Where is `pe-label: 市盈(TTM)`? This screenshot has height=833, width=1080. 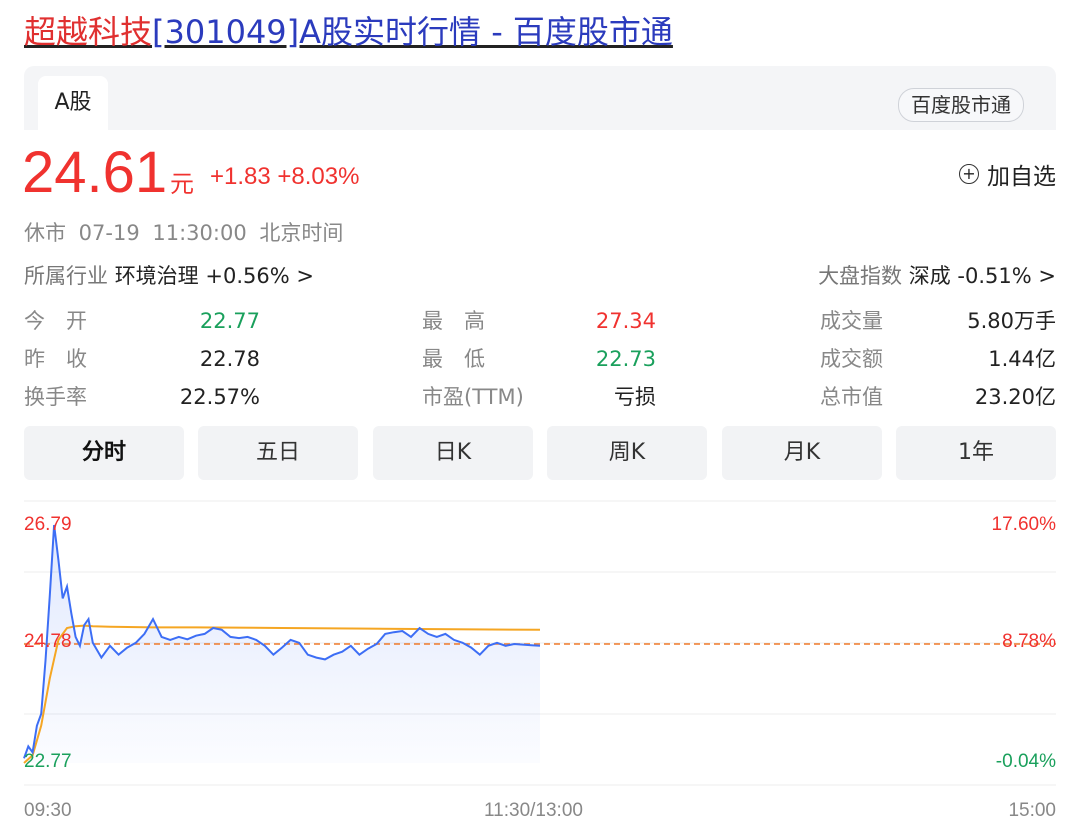
pe-label: 市盈(TTM) is located at coordinates (473, 397).